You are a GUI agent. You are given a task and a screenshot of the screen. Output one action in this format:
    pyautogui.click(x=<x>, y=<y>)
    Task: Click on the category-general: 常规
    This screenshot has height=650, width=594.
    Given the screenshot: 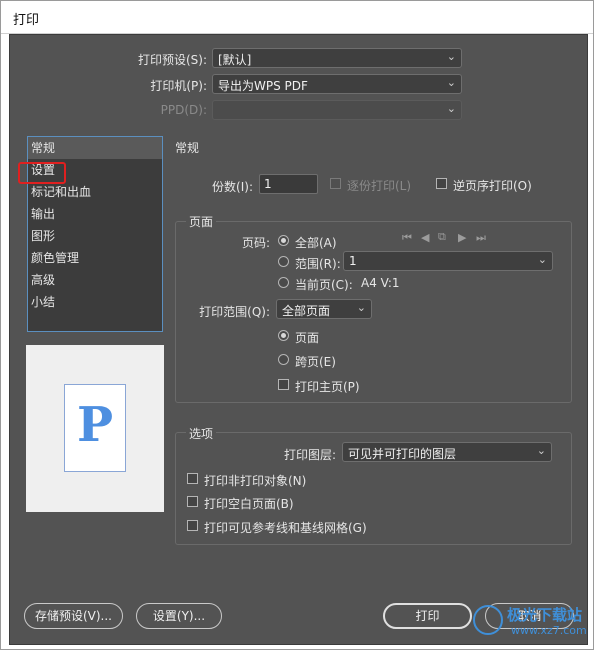 What is the action you would take?
    pyautogui.click(x=95, y=148)
    